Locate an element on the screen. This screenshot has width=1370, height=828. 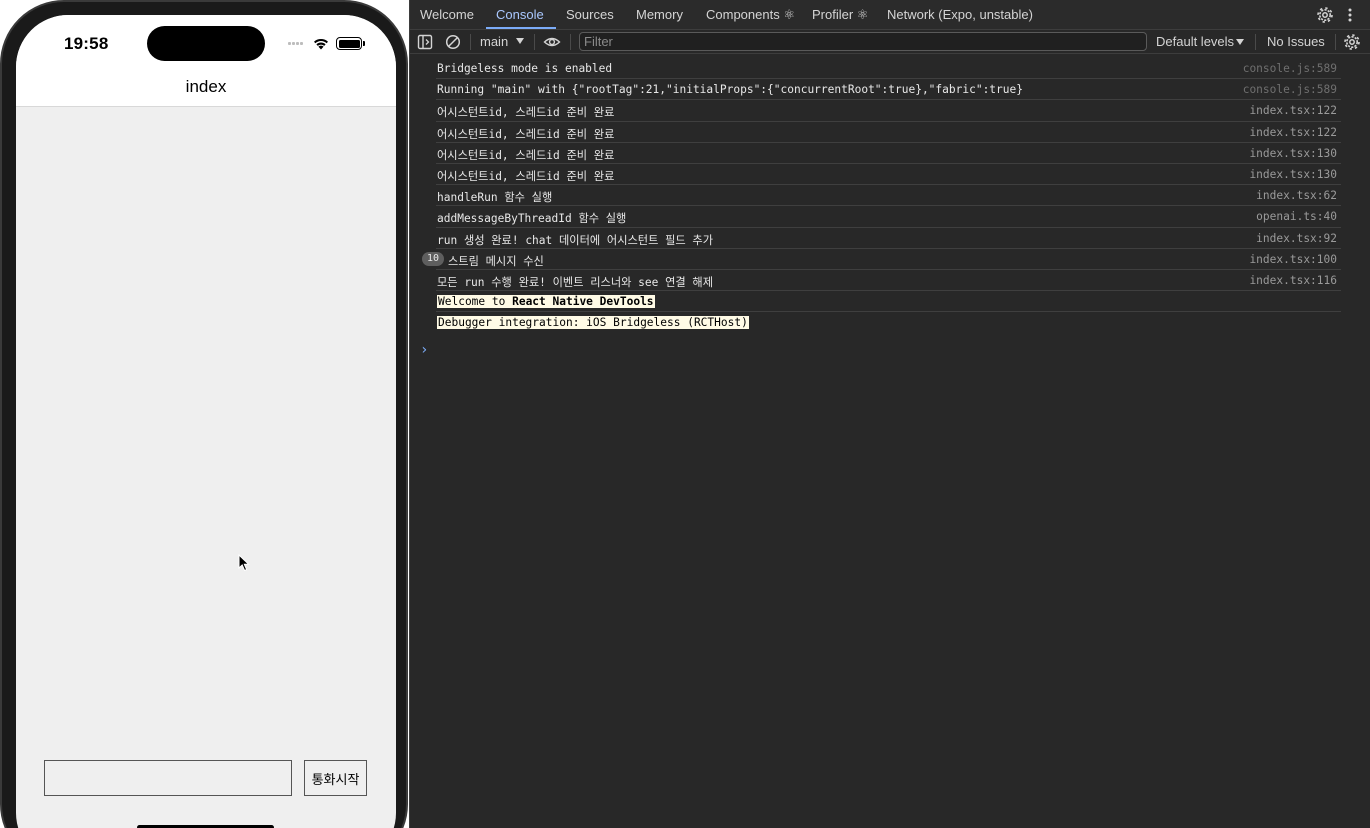
message-input is located at coordinates (168, 778).